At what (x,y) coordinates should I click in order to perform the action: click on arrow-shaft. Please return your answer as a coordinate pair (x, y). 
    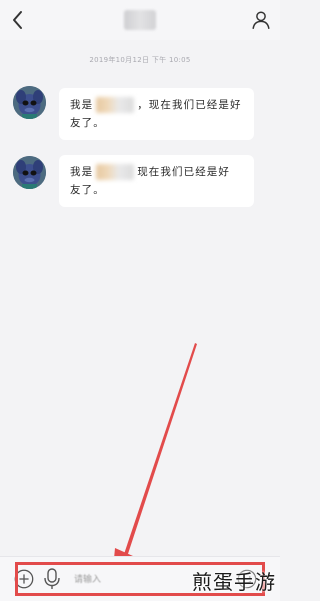
    Looking at the image, I should click on (158, 454).